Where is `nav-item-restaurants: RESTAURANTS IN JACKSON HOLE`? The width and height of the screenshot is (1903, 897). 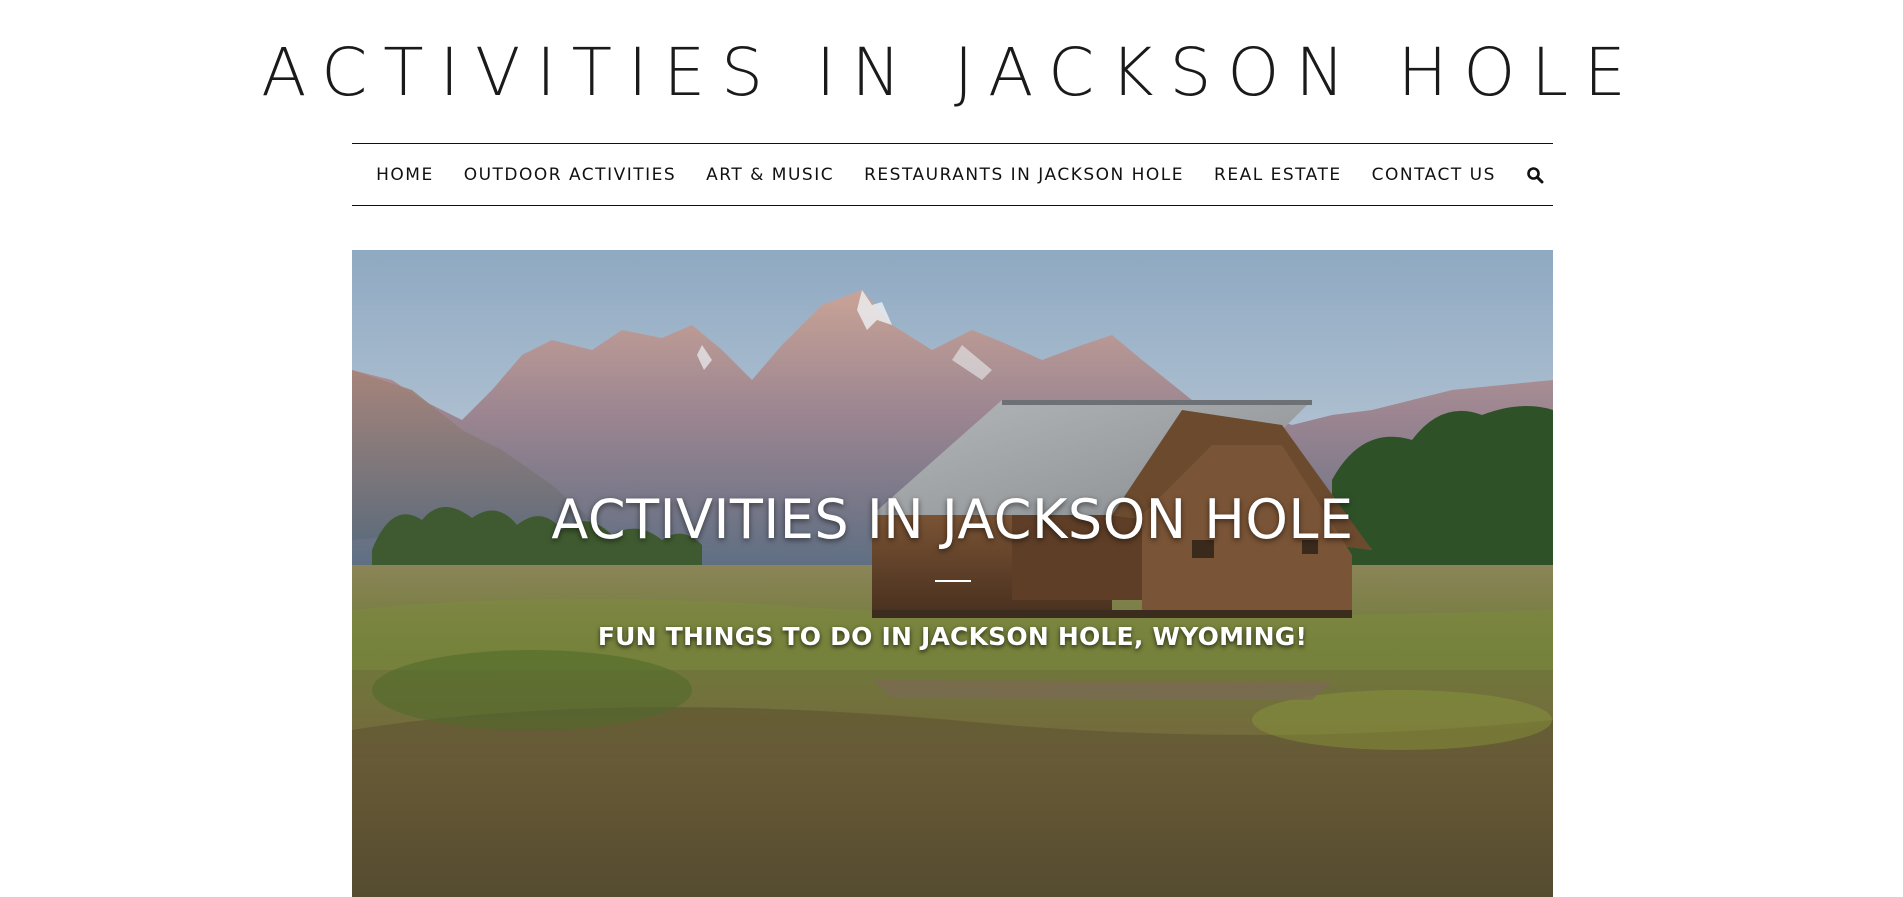
nav-item-restaurants: RESTAURANTS IN JACKSON HOLE is located at coordinates (1024, 175).